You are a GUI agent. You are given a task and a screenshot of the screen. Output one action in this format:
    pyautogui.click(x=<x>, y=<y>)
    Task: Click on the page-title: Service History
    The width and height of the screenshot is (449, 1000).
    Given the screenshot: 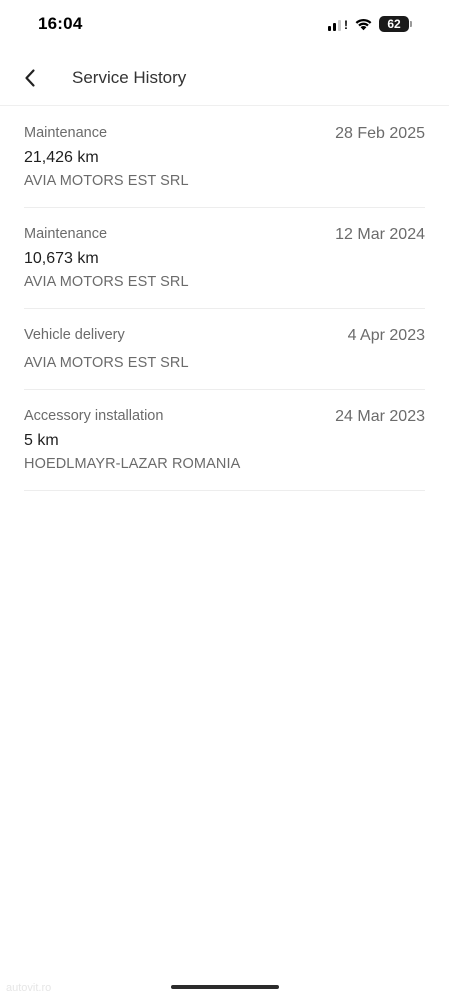 What is the action you would take?
    pyautogui.click(x=129, y=77)
    